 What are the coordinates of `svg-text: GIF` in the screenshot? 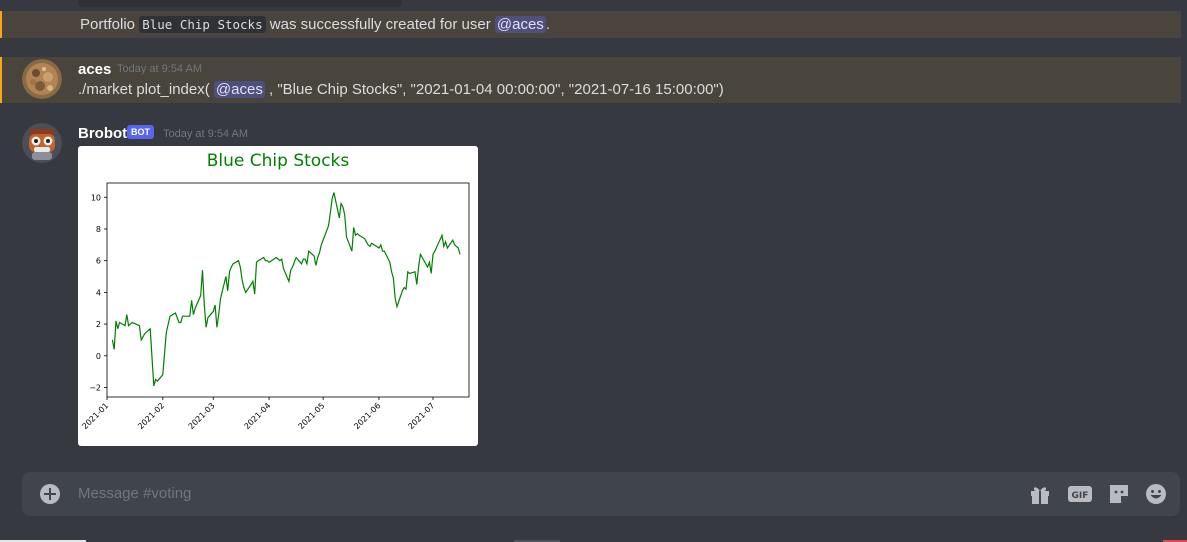 It's located at (1080, 496).